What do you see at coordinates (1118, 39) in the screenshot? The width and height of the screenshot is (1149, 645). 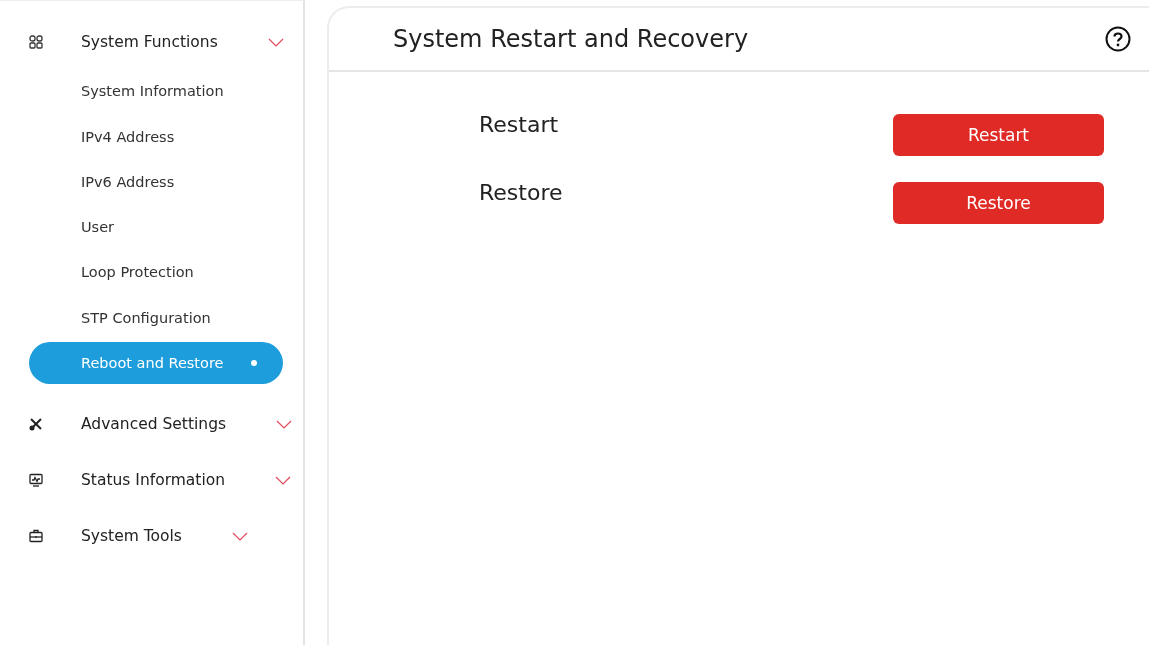 I see `help-icon` at bounding box center [1118, 39].